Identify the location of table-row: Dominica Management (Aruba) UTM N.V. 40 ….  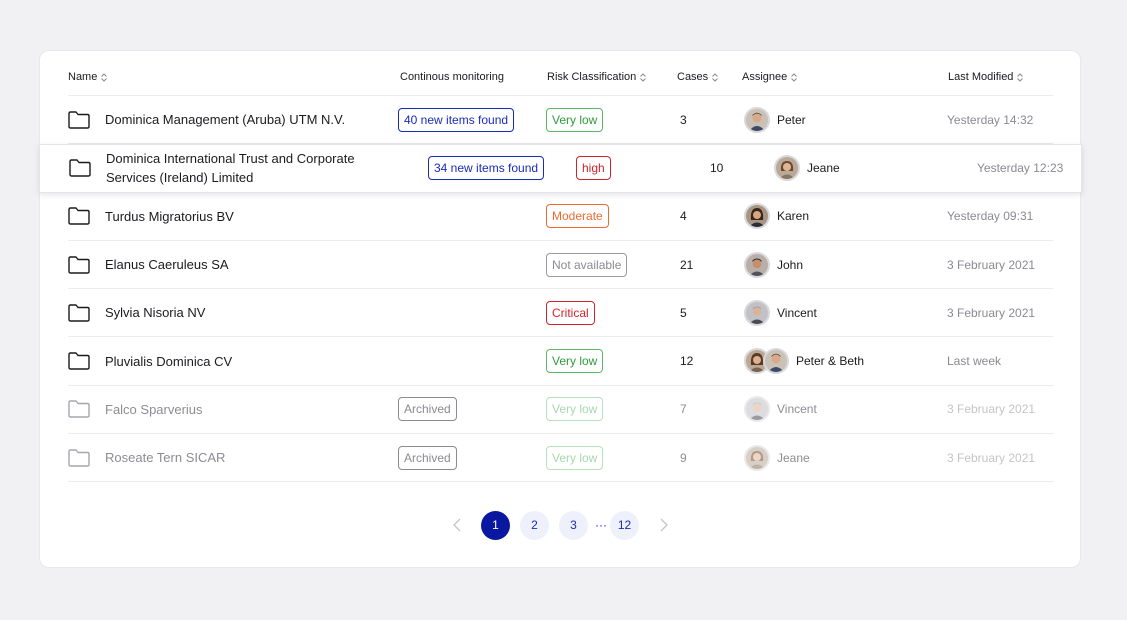
(560, 120).